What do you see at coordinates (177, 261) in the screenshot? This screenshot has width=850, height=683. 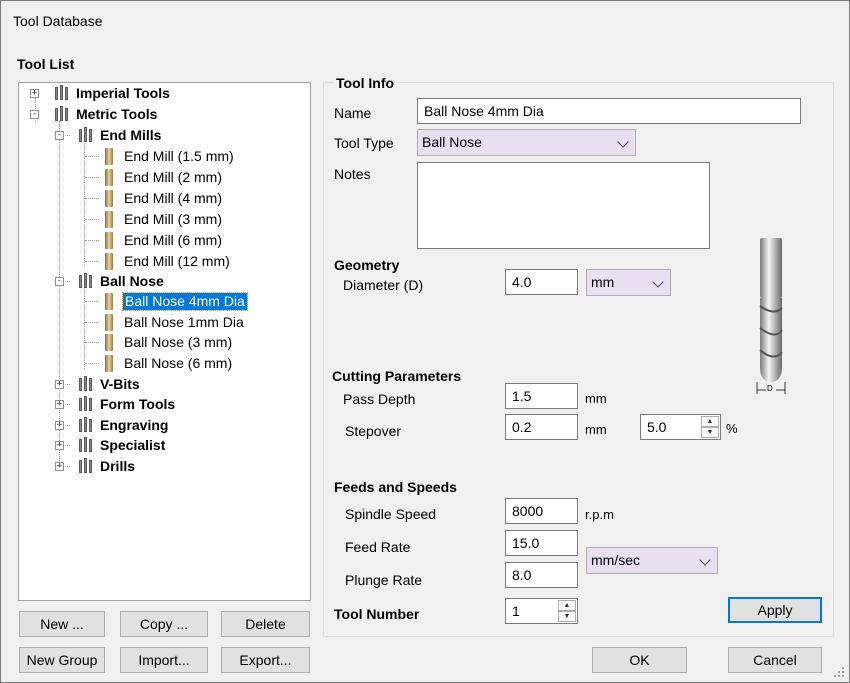 I see `tree-item-label: End Mill (12 mm)` at bounding box center [177, 261].